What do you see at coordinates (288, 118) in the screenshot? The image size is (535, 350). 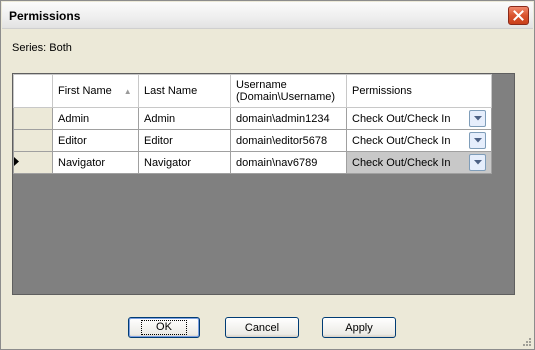 I see `cell-username: domain\admin1234` at bounding box center [288, 118].